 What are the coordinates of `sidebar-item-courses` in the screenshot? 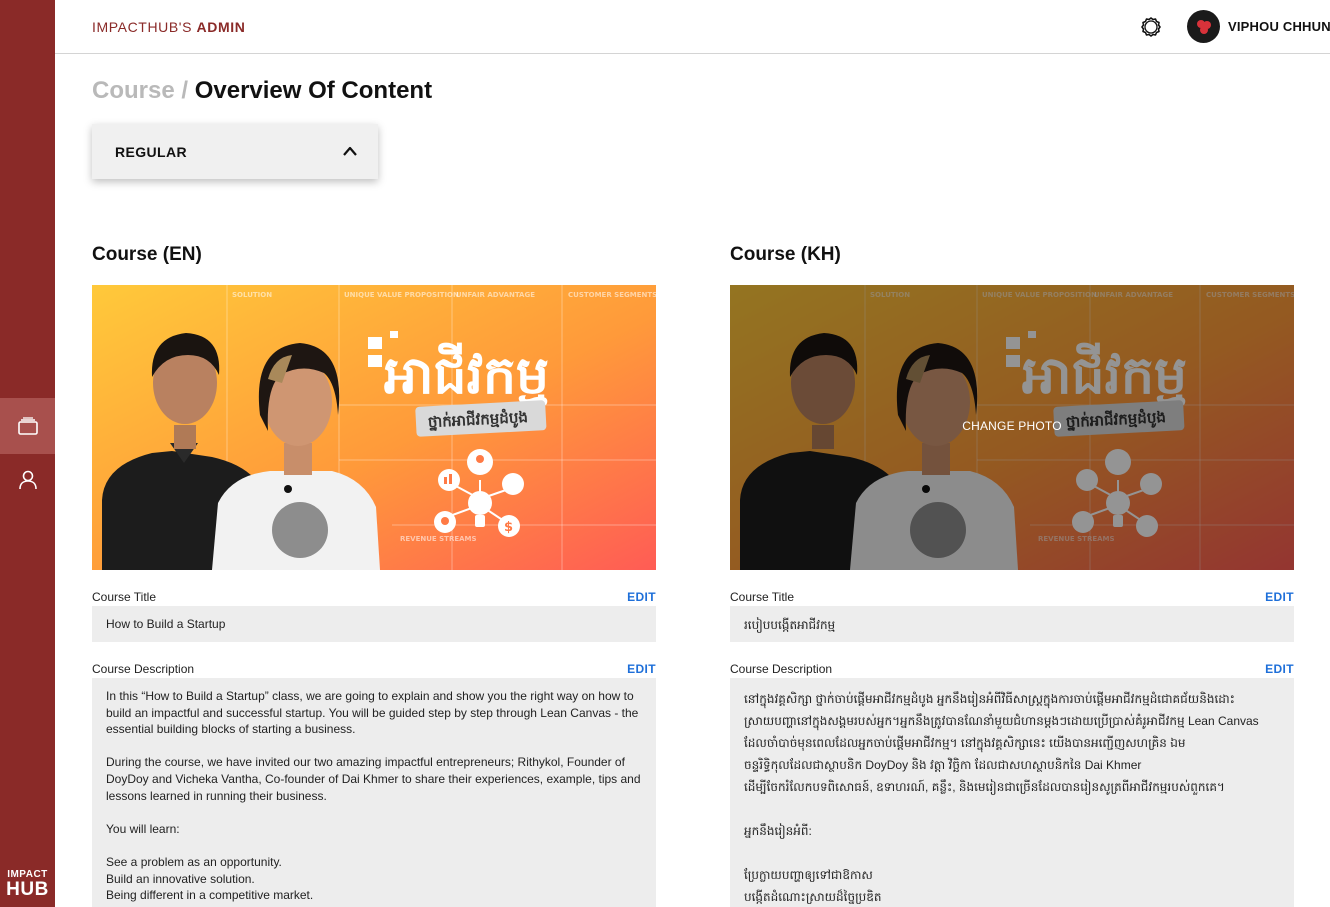 It's located at (27, 426).